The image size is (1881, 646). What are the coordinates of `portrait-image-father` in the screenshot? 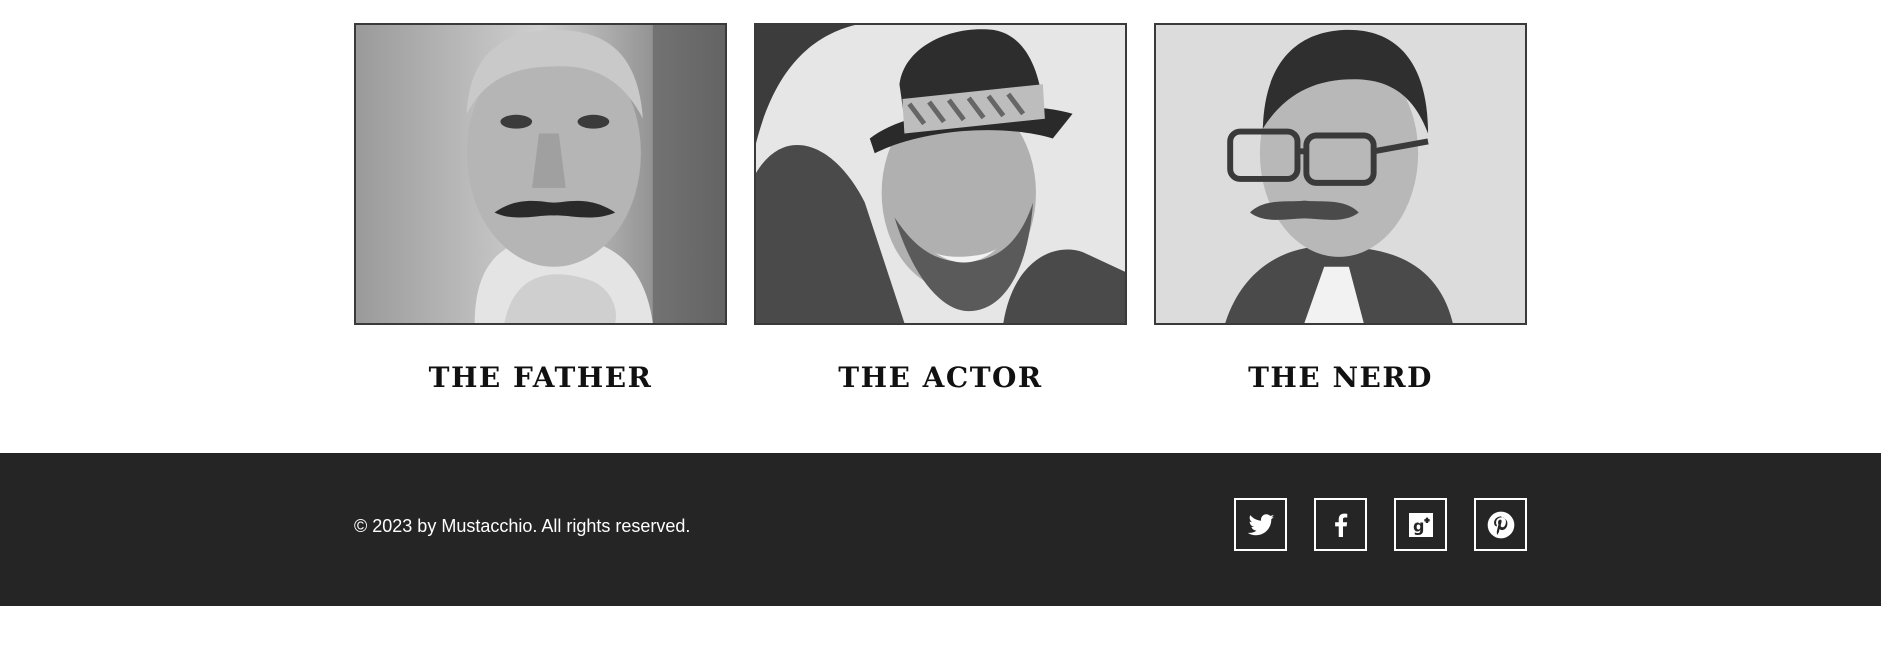 It's located at (540, 174).